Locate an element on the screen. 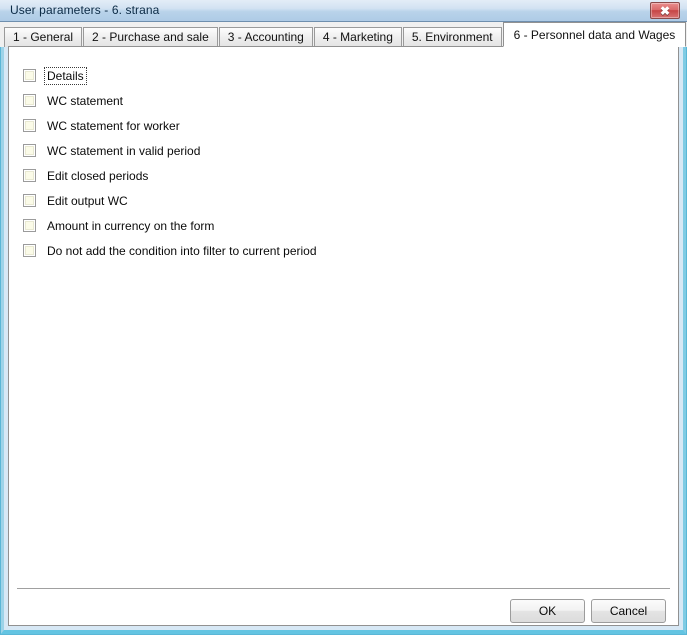 This screenshot has height=635, width=687. checkbox-row-details: Details is located at coordinates (333, 75).